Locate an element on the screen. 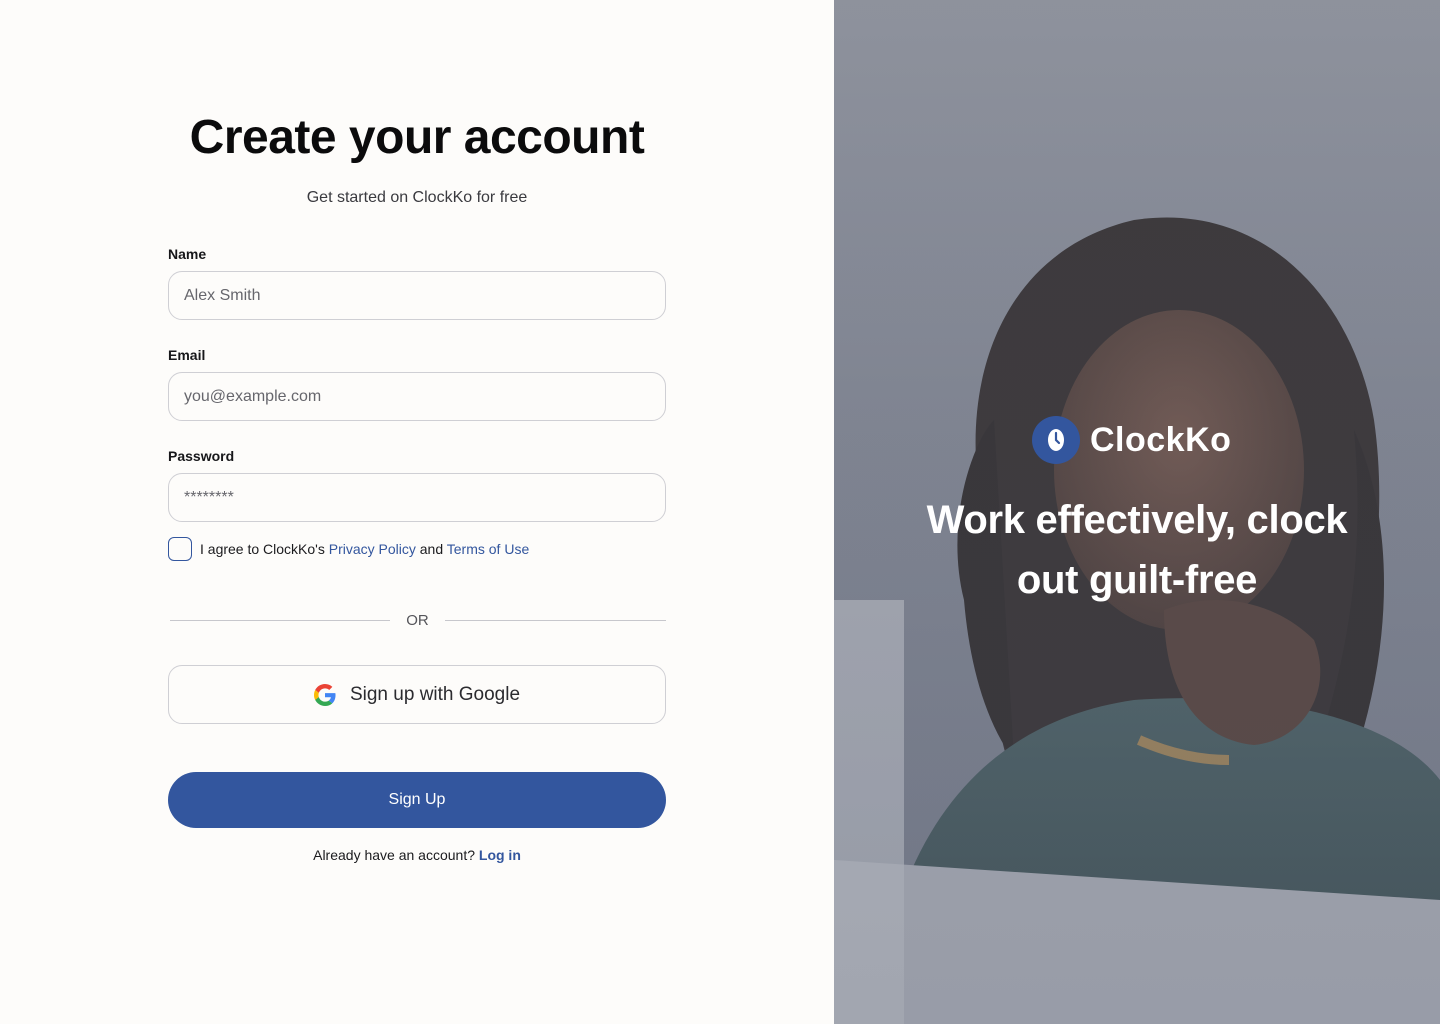 The image size is (1440, 1024). name-input is located at coordinates (417, 295).